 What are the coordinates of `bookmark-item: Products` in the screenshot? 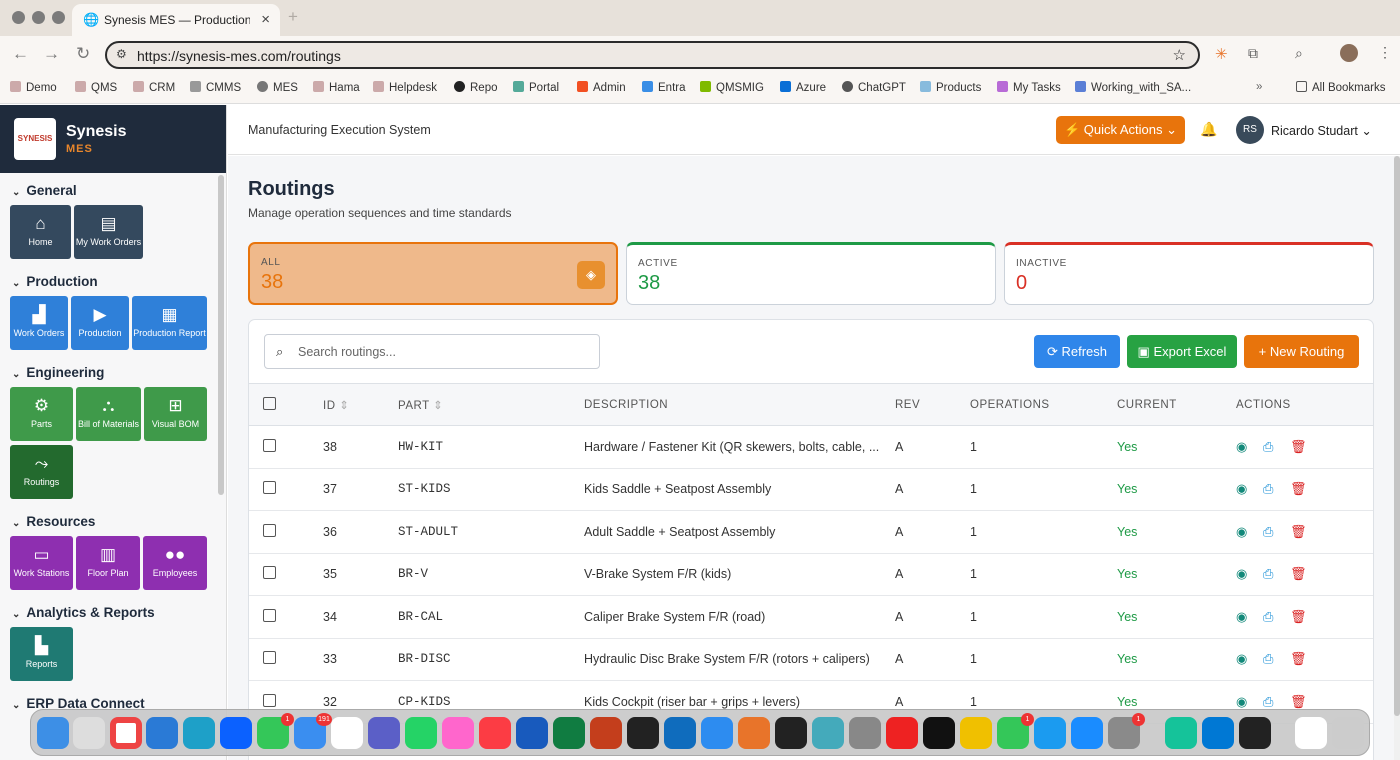 It's located at (950, 87).